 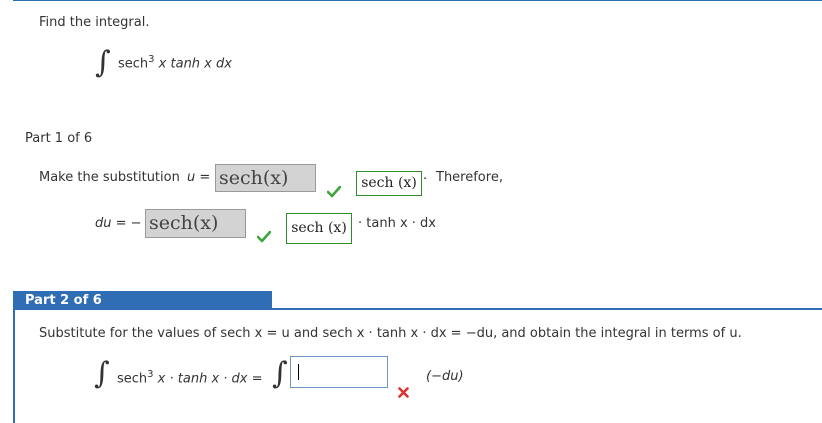 I want to click on integrand-rest: x tanh x dx, so click(x=193, y=64).